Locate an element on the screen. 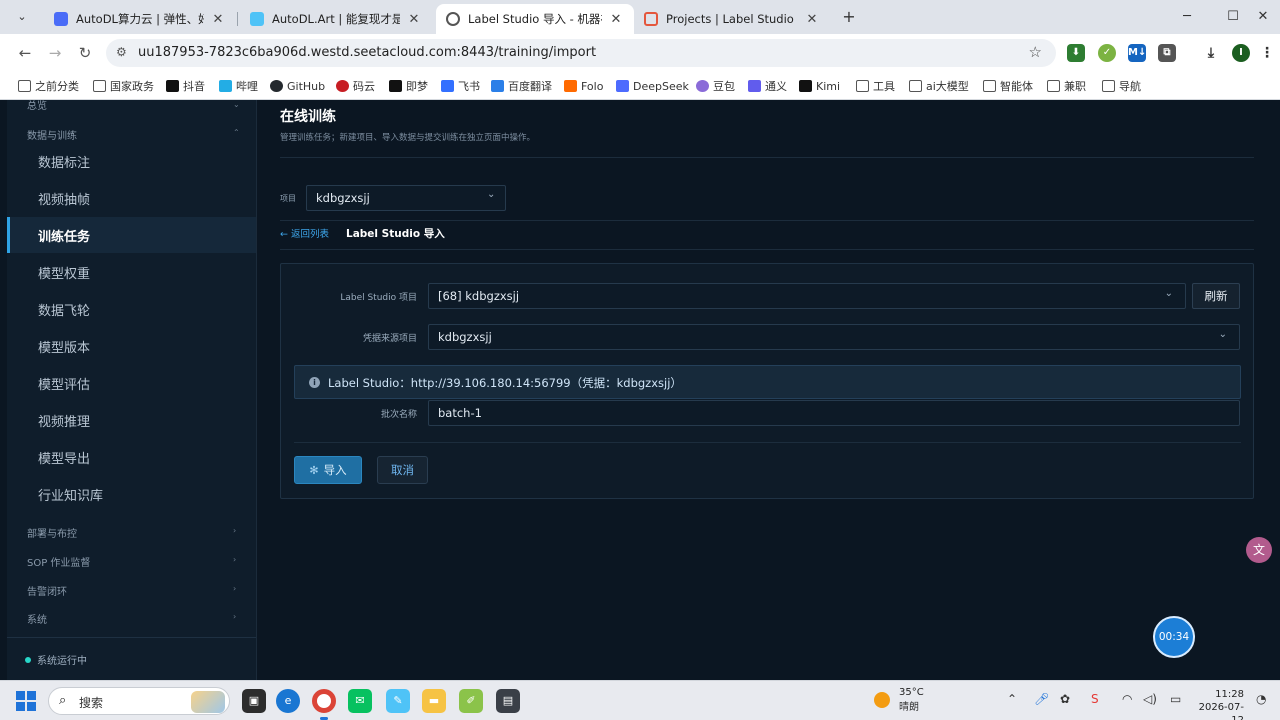  tray-chevron-up-icon: ⌃ is located at coordinates (1012, 699).